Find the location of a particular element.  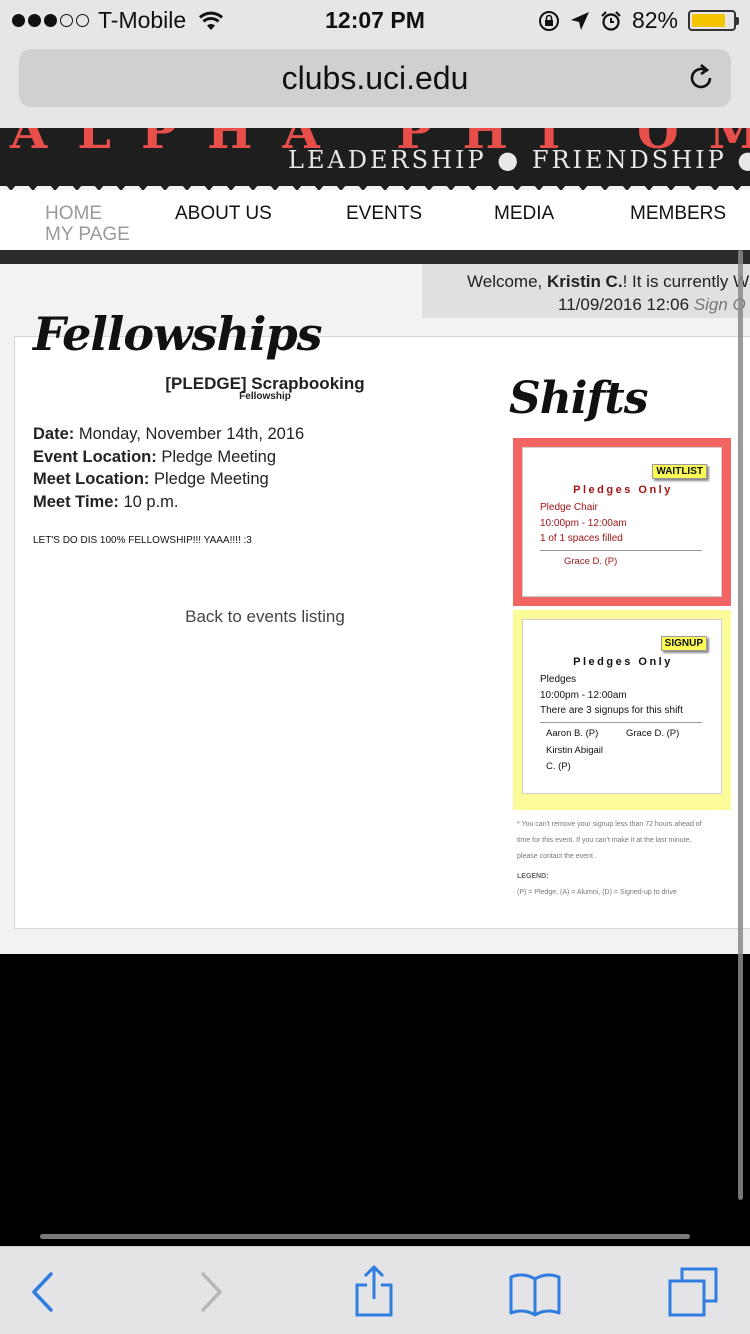

waitlist-button: WAITLIST is located at coordinates (679, 471).